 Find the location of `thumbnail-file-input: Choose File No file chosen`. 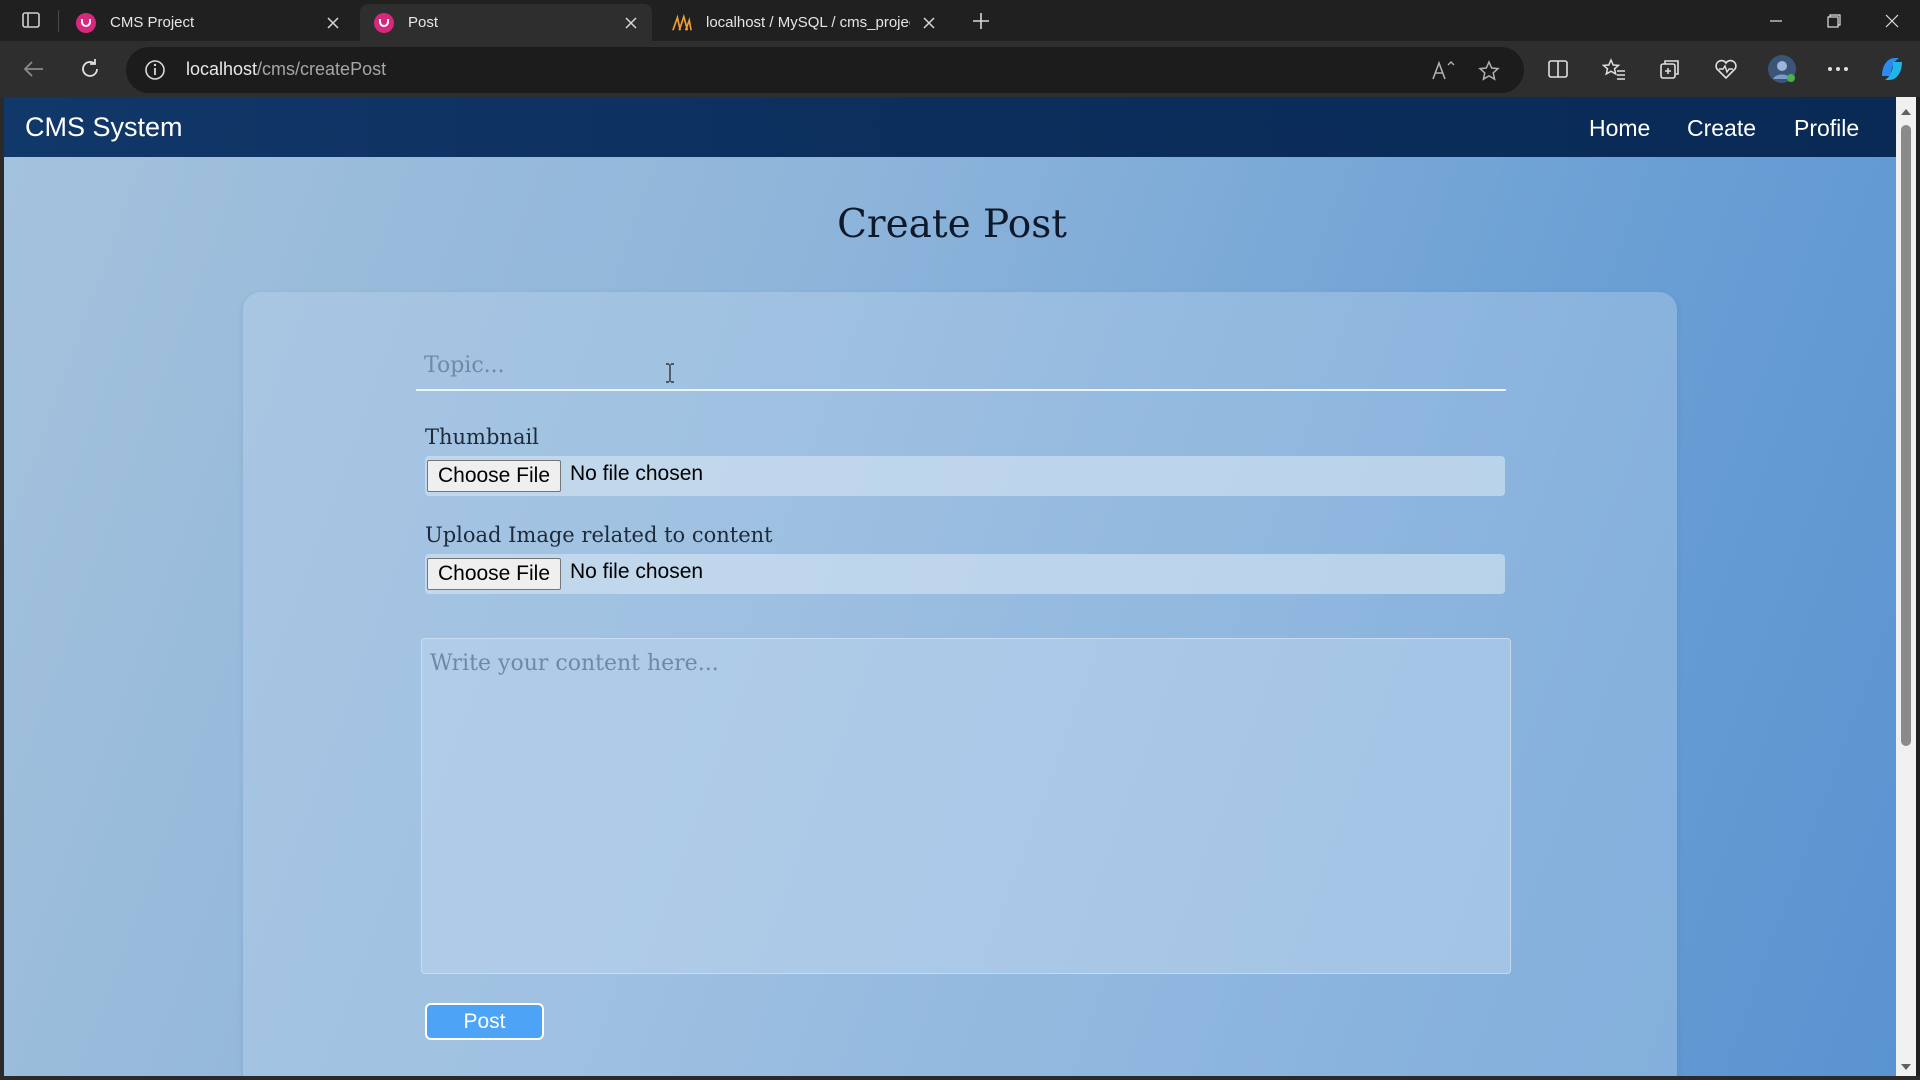

thumbnail-file-input: Choose File No file chosen is located at coordinates (965, 476).